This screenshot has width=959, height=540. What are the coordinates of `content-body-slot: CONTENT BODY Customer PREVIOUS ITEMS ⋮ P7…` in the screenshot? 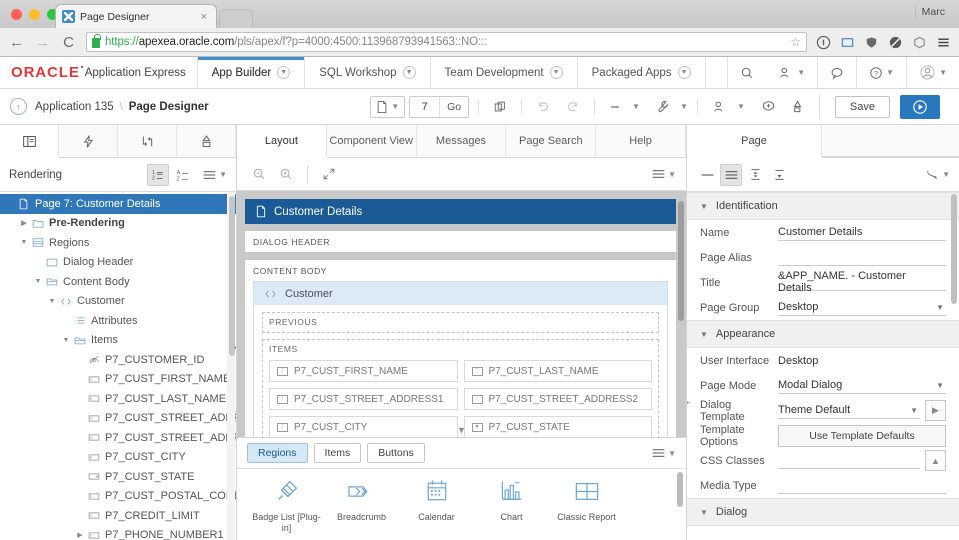 It's located at (460, 348).